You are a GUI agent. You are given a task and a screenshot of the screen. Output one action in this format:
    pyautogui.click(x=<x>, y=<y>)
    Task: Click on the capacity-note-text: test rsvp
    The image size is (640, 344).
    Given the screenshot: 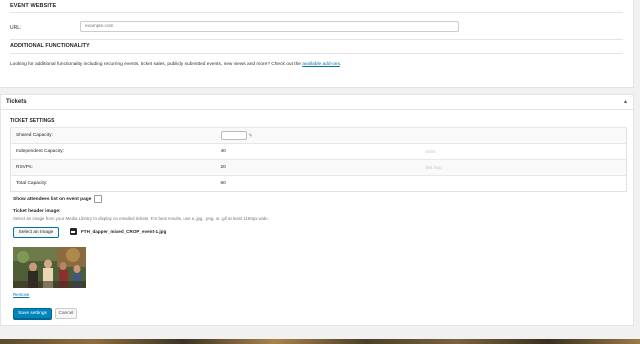 What is the action you would take?
    pyautogui.click(x=433, y=167)
    